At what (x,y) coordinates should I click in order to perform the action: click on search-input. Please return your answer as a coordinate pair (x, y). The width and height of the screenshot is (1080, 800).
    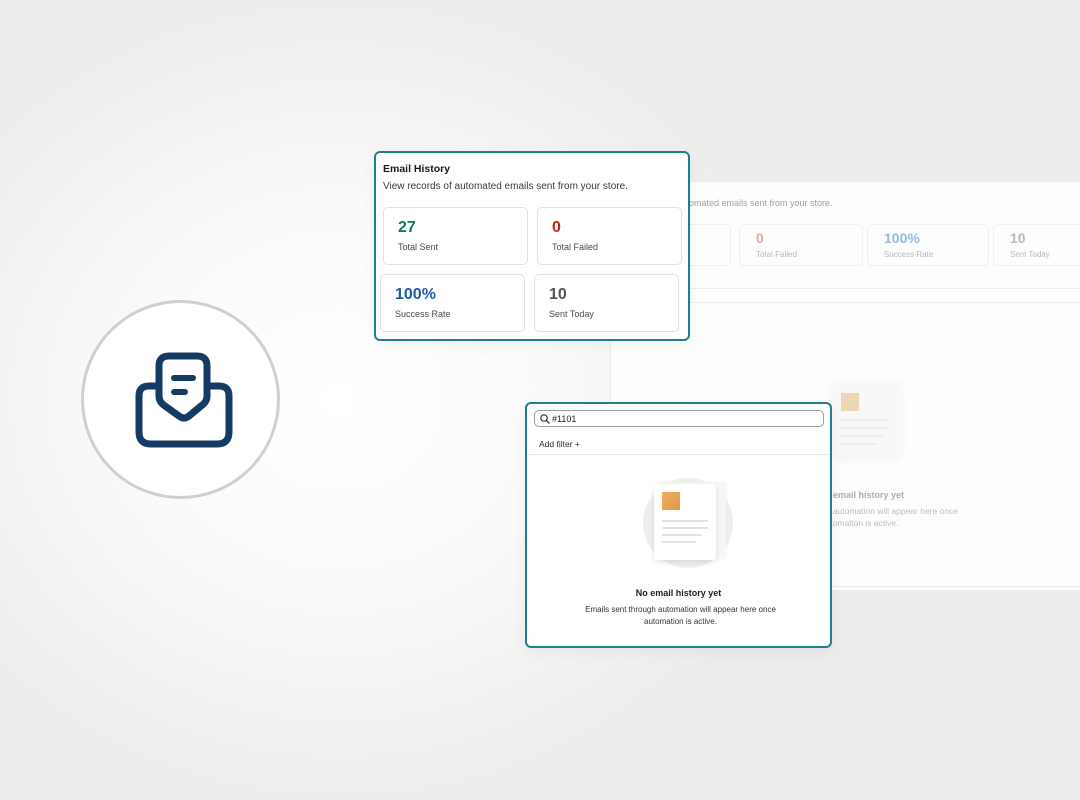
    Looking at the image, I should click on (682, 418).